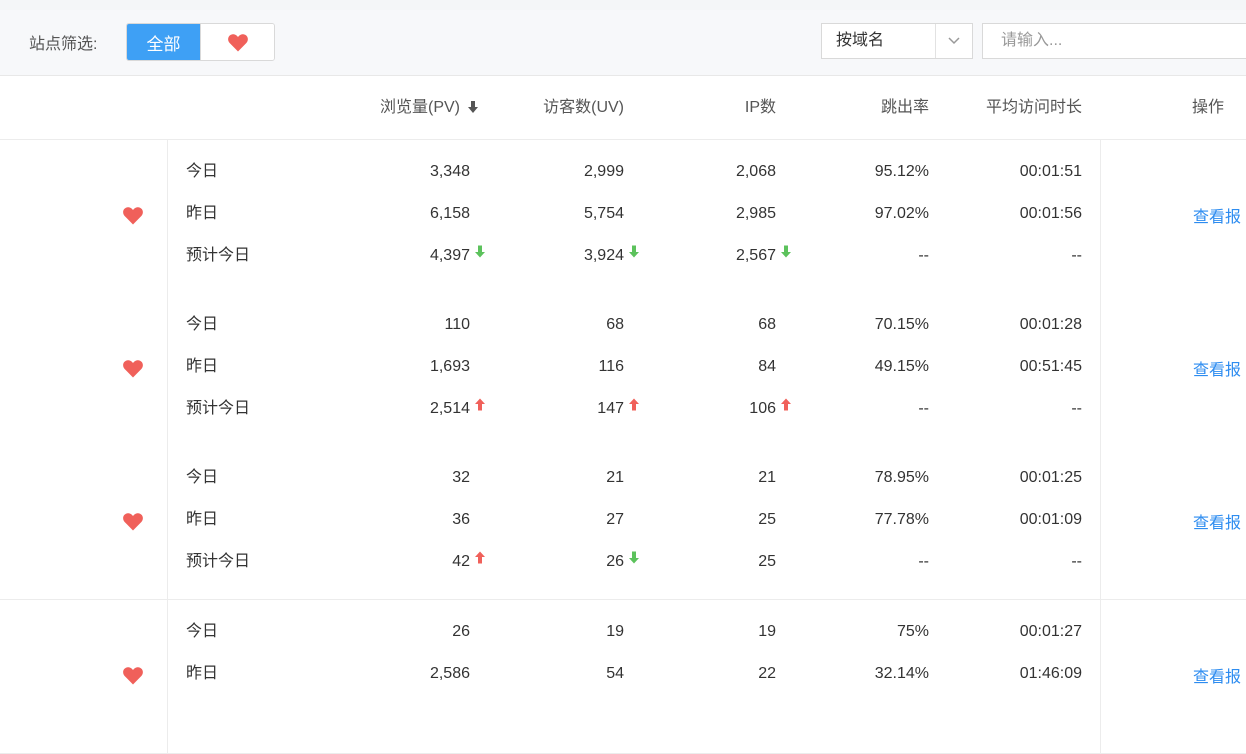 The height and width of the screenshot is (754, 1246). I want to click on column-uv: 访客数(UV), so click(583, 107).